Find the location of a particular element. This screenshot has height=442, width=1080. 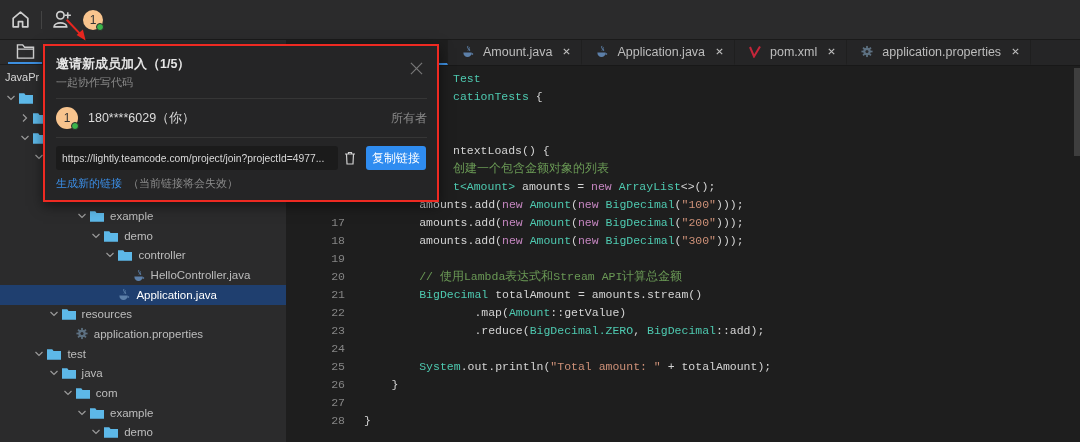

code-line: .map(Amount::getValue) is located at coordinates (550, 312).